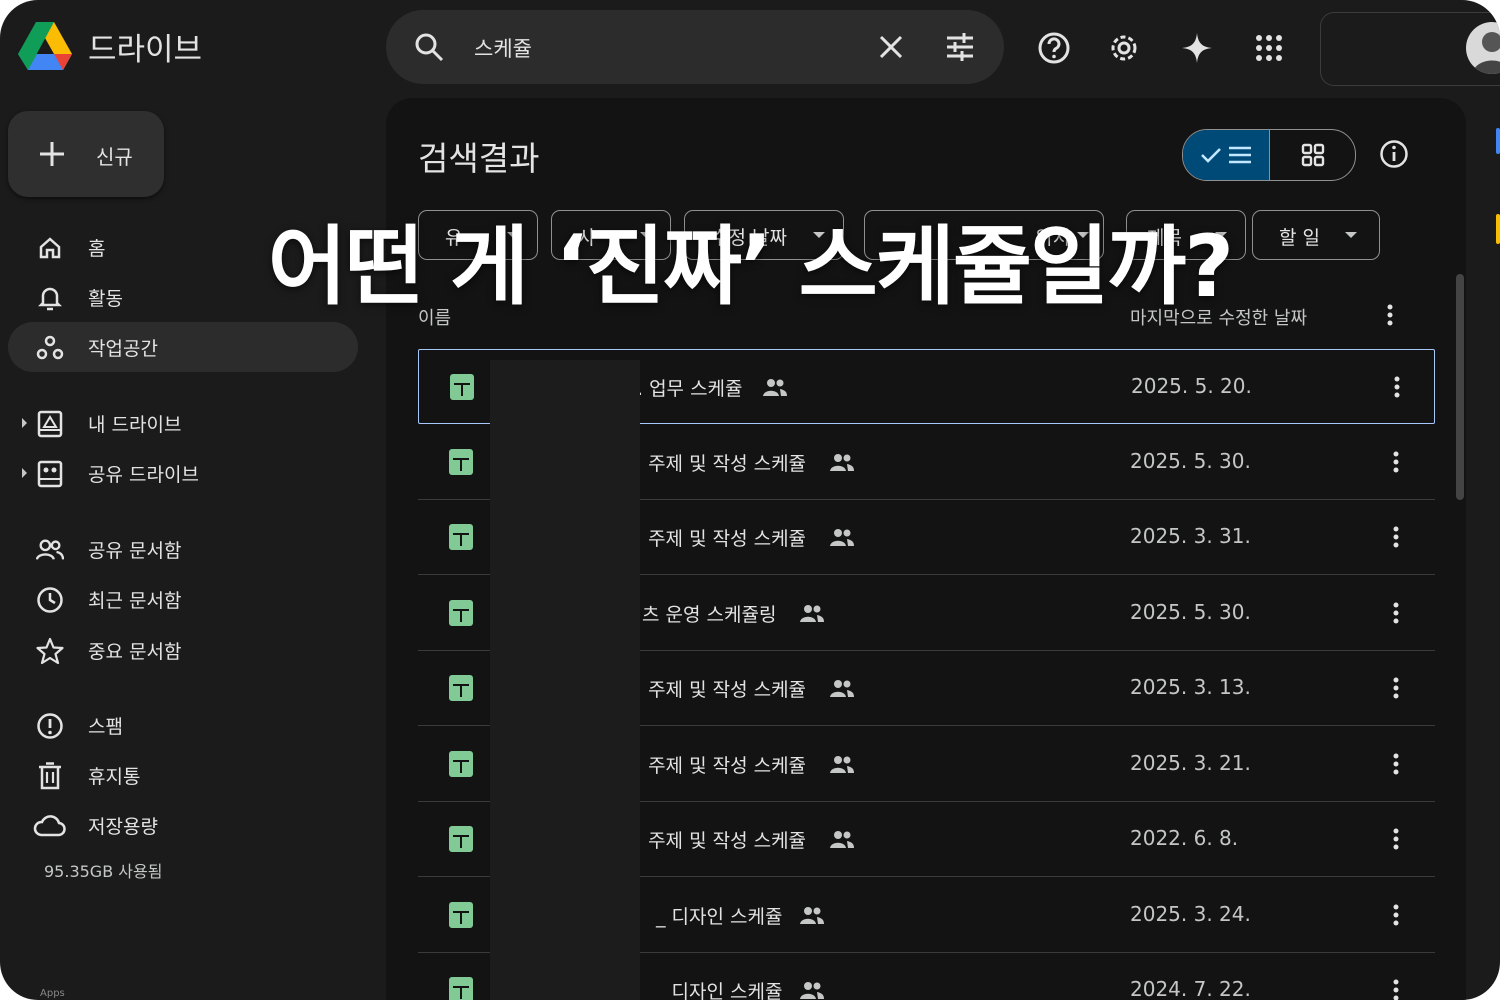  I want to click on workspace-icon, so click(50, 348).